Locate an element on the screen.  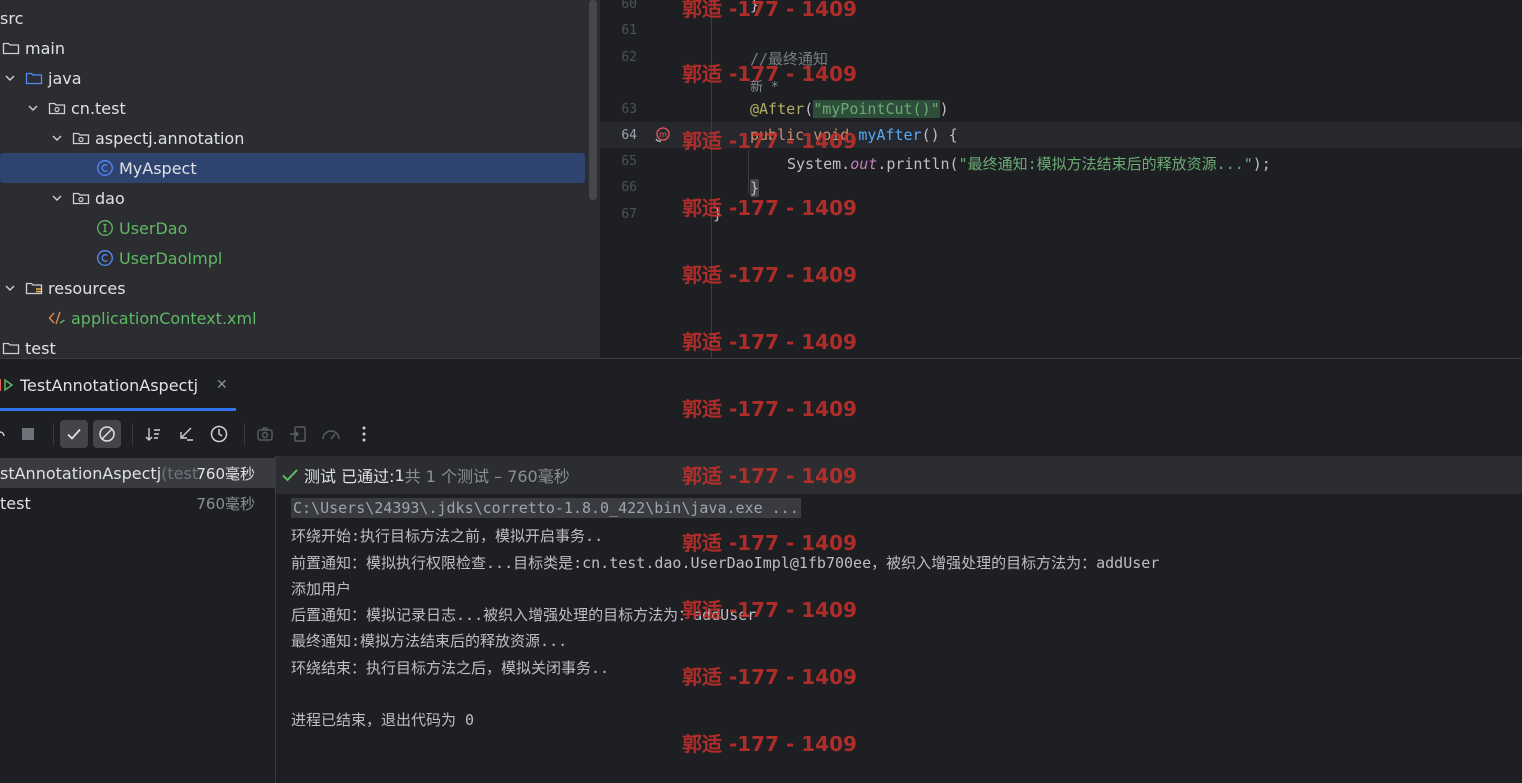
show-passed-toggle is located at coordinates (74, 434).